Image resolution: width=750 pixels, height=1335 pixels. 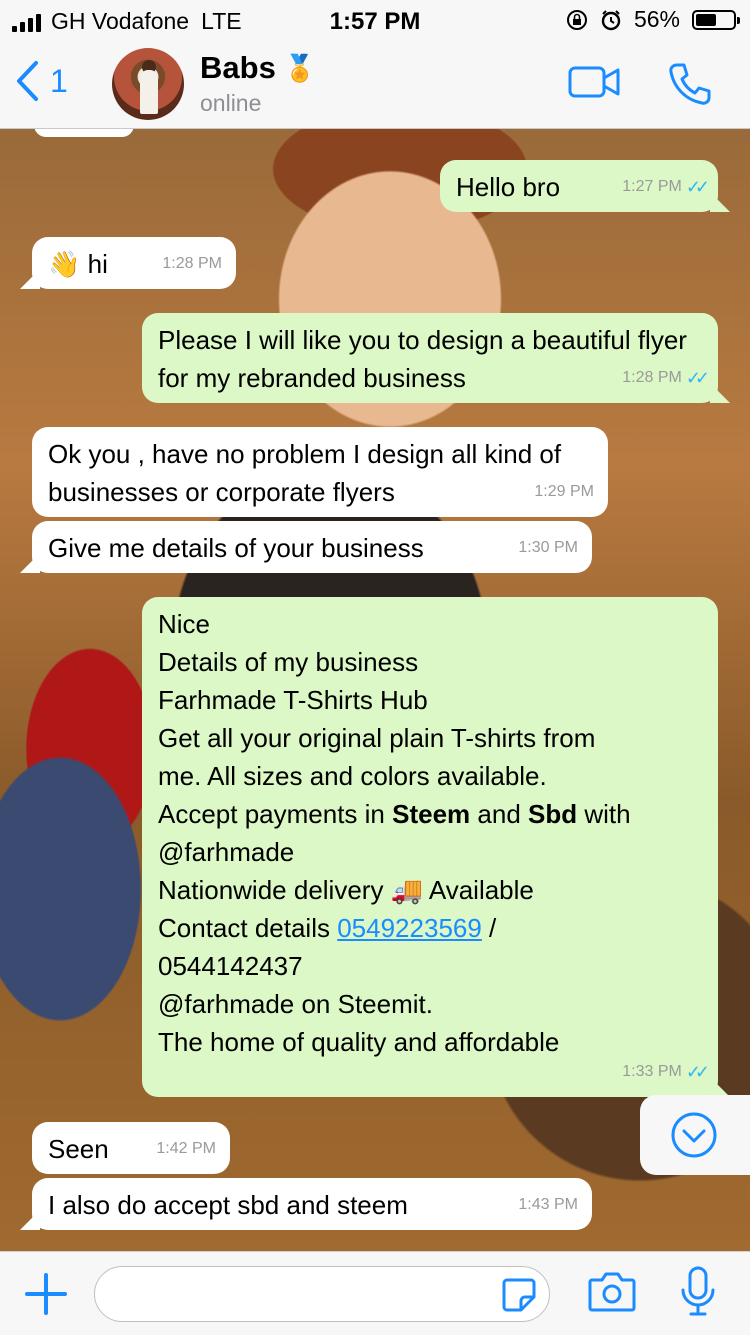 I want to click on message-bubble: Give me details of your business 1:30 PM, so click(x=312, y=547).